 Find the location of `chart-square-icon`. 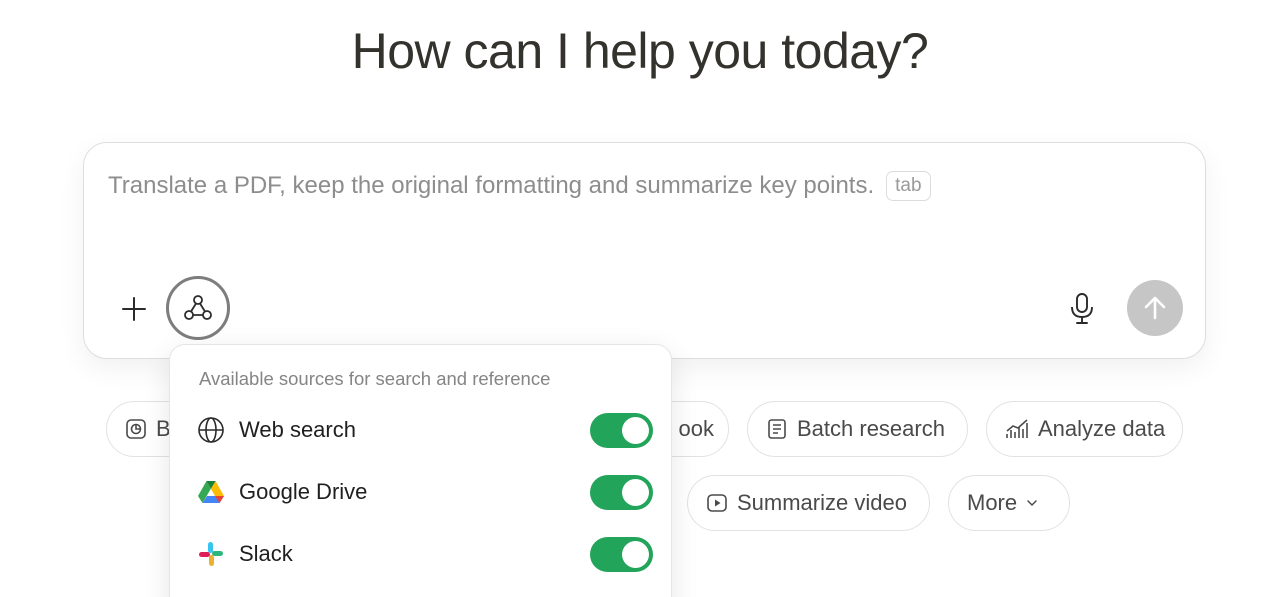

chart-square-icon is located at coordinates (136, 429).